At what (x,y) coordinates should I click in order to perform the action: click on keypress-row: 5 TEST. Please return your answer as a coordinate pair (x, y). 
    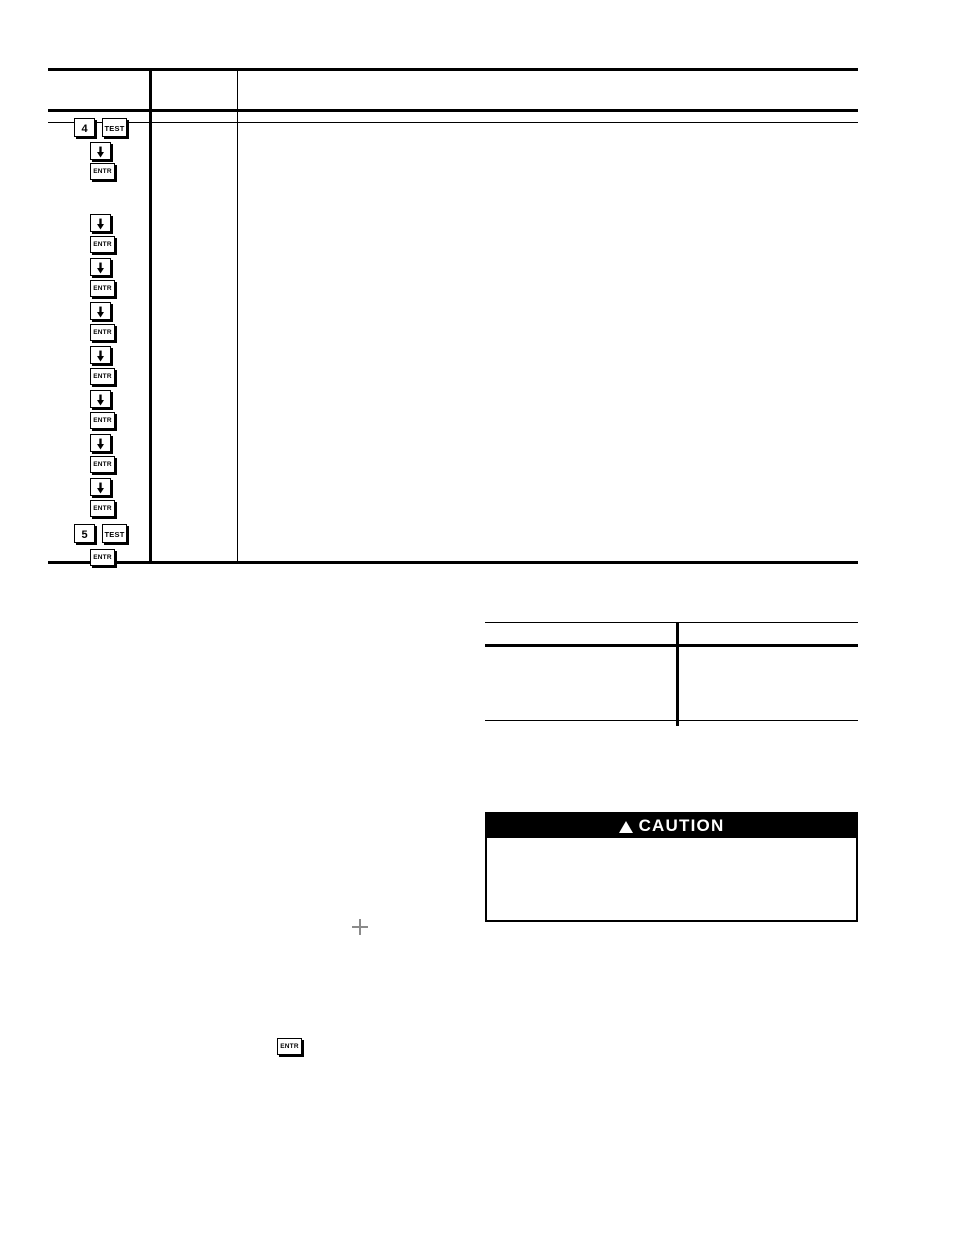
    Looking at the image, I should click on (123, 534).